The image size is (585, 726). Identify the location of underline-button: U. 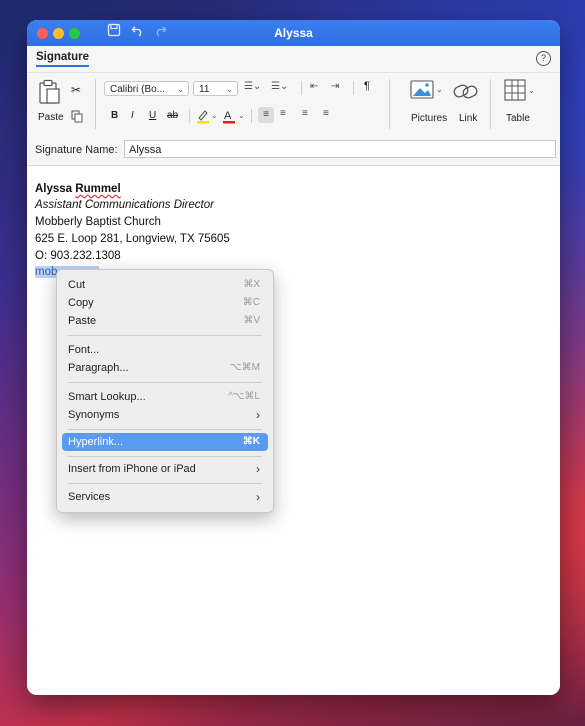
(152, 115).